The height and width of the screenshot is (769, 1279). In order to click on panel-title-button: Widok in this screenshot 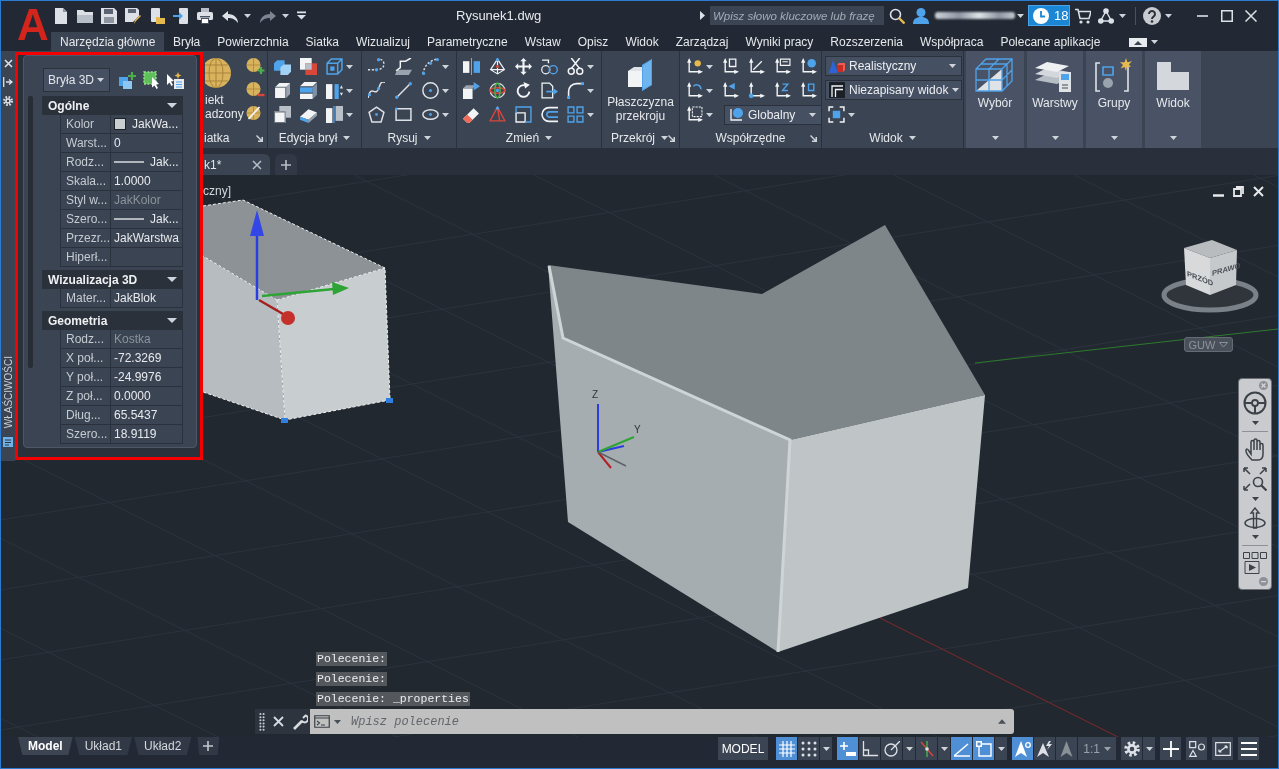, I will do `click(892, 138)`.